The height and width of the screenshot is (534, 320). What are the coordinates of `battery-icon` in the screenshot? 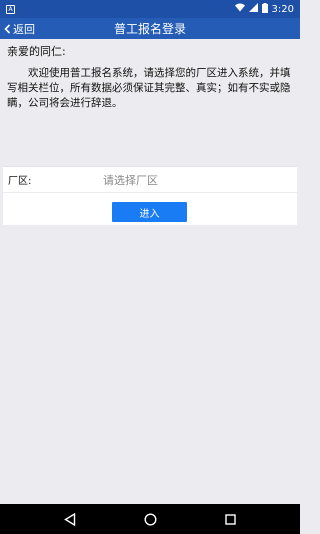 It's located at (264, 9).